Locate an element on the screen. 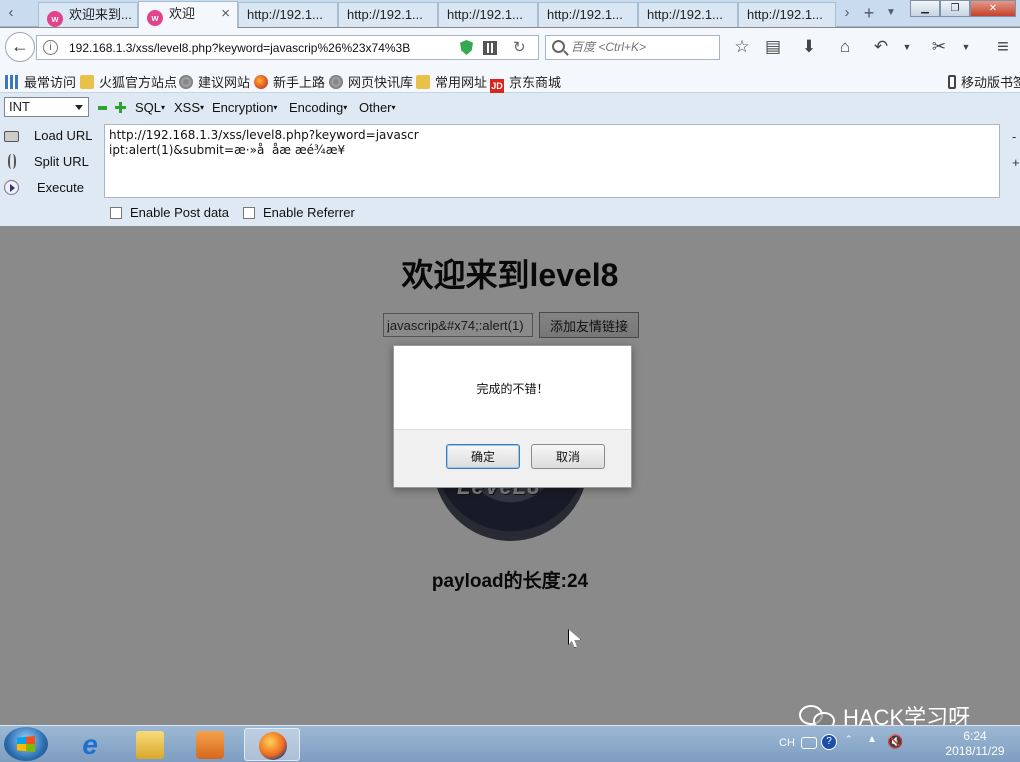  taskbar-media-player is located at coordinates (210, 744).